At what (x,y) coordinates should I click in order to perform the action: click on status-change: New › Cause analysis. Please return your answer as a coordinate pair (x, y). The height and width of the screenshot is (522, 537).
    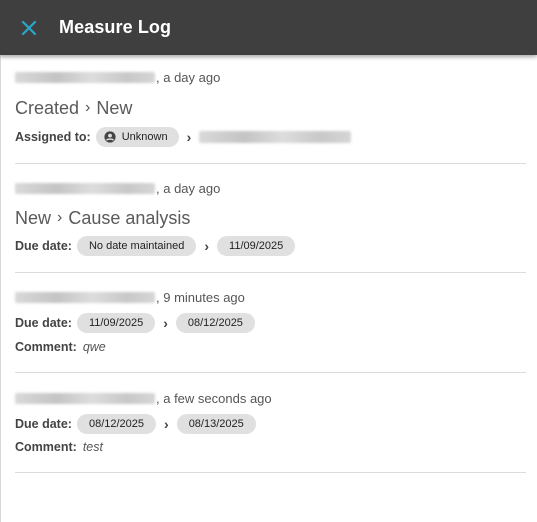
    Looking at the image, I should click on (102, 218).